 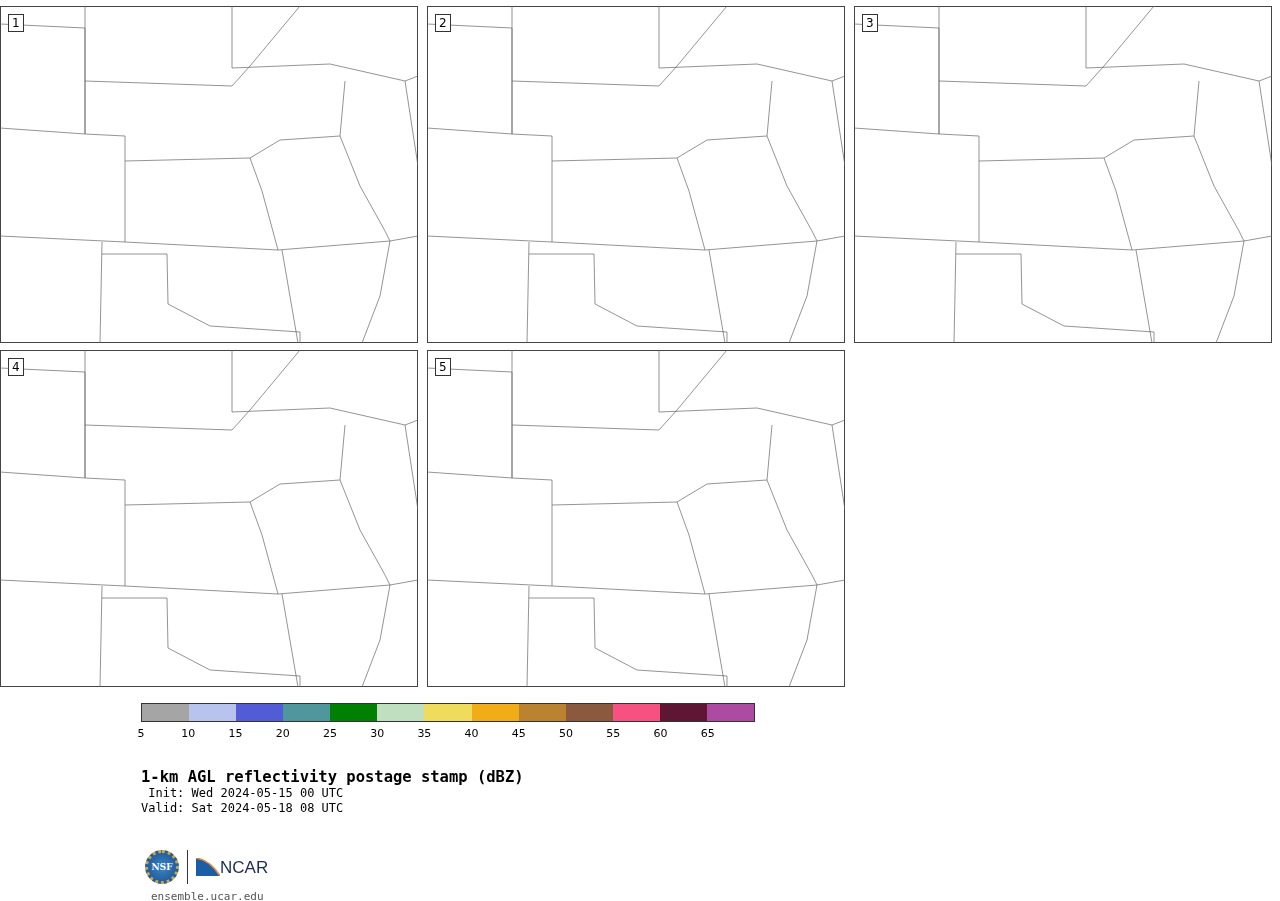 What do you see at coordinates (660, 733) in the screenshot?
I see `tick-label: 60` at bounding box center [660, 733].